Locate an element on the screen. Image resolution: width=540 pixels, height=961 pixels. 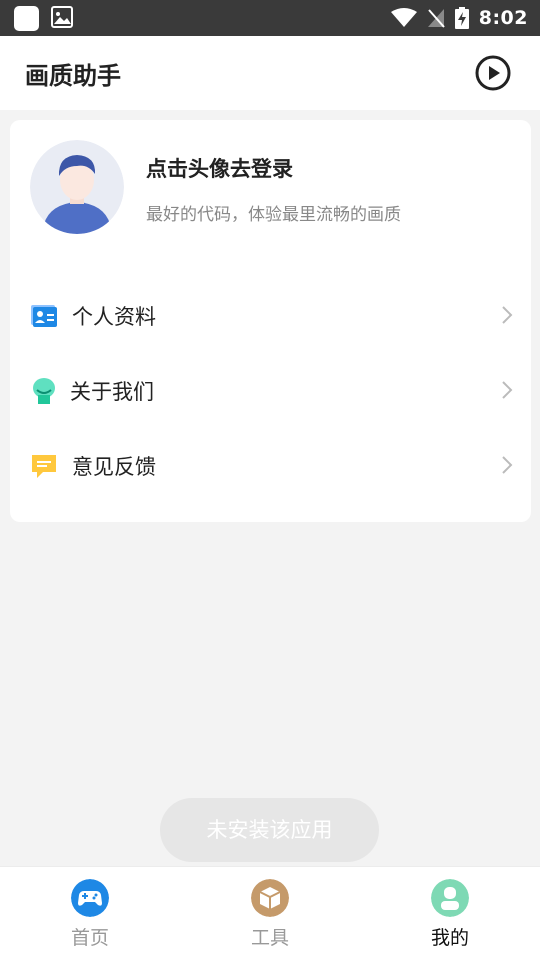
tab-label-home: 首页 is located at coordinates (89, 938).